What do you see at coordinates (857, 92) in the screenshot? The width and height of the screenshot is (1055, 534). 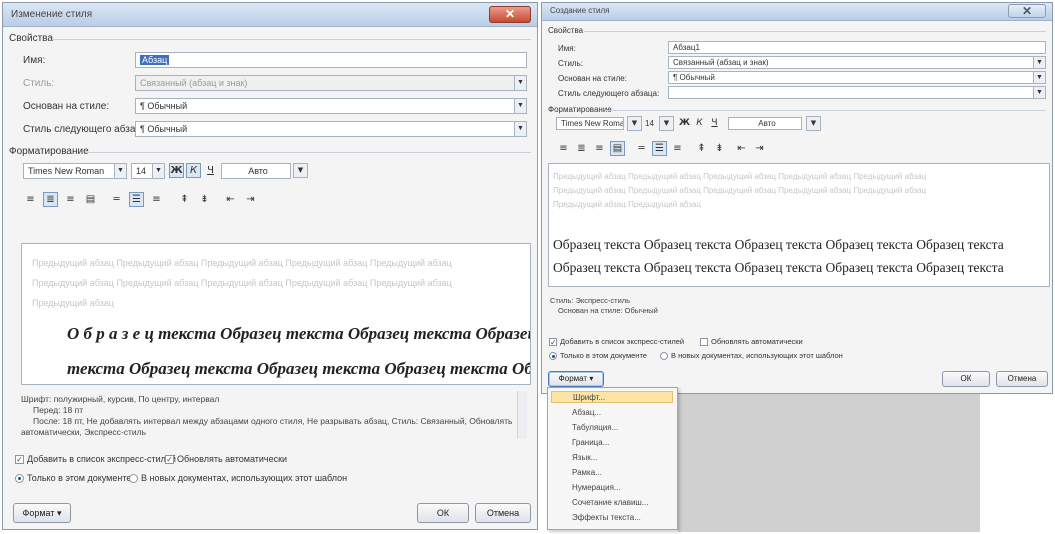 I see `next-style-select: ▼` at bounding box center [857, 92].